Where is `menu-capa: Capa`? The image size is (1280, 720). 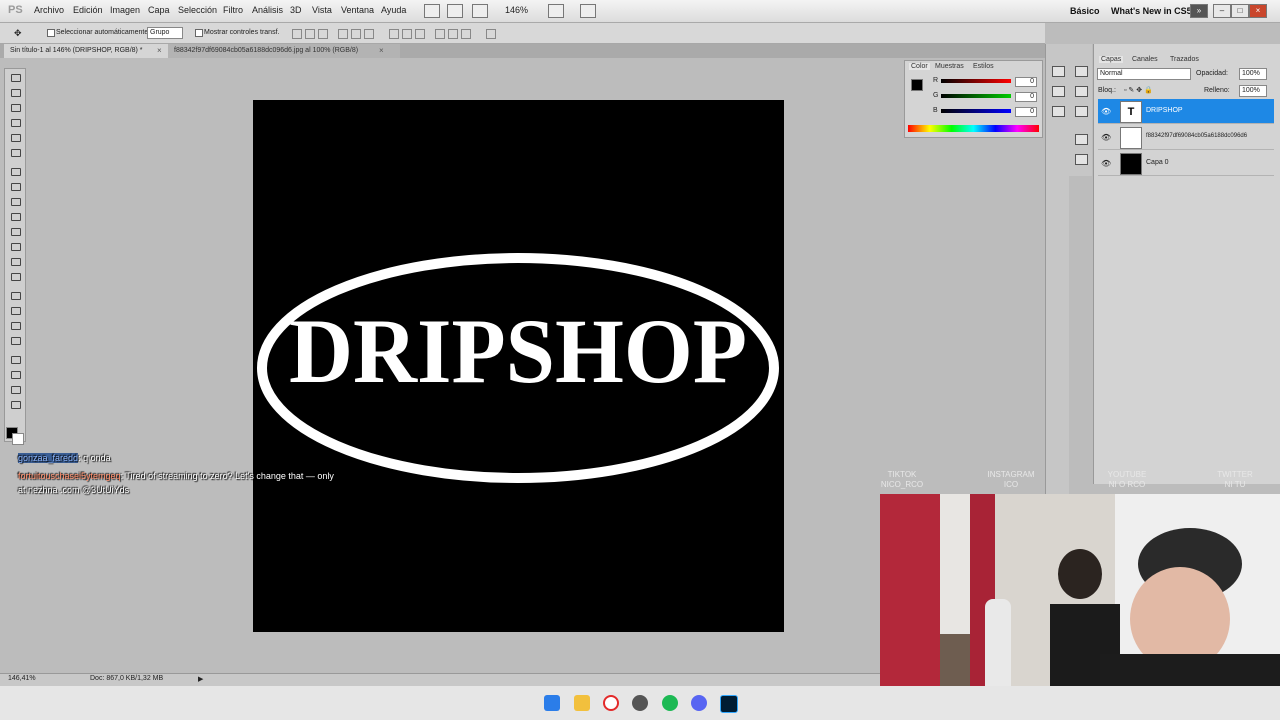 menu-capa: Capa is located at coordinates (159, 10).